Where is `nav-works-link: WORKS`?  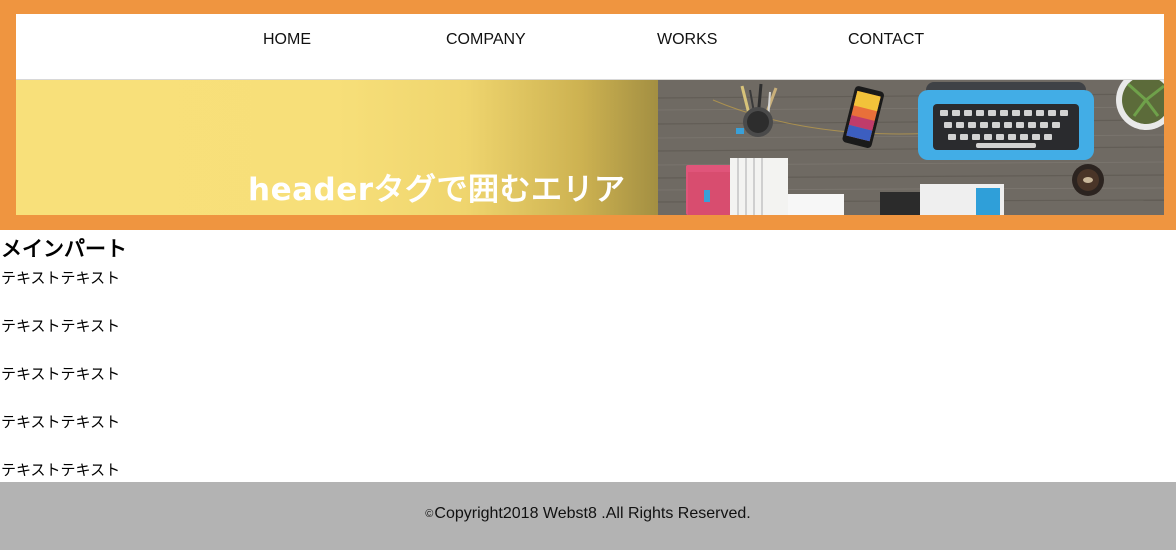
nav-works-link: WORKS is located at coordinates (687, 40).